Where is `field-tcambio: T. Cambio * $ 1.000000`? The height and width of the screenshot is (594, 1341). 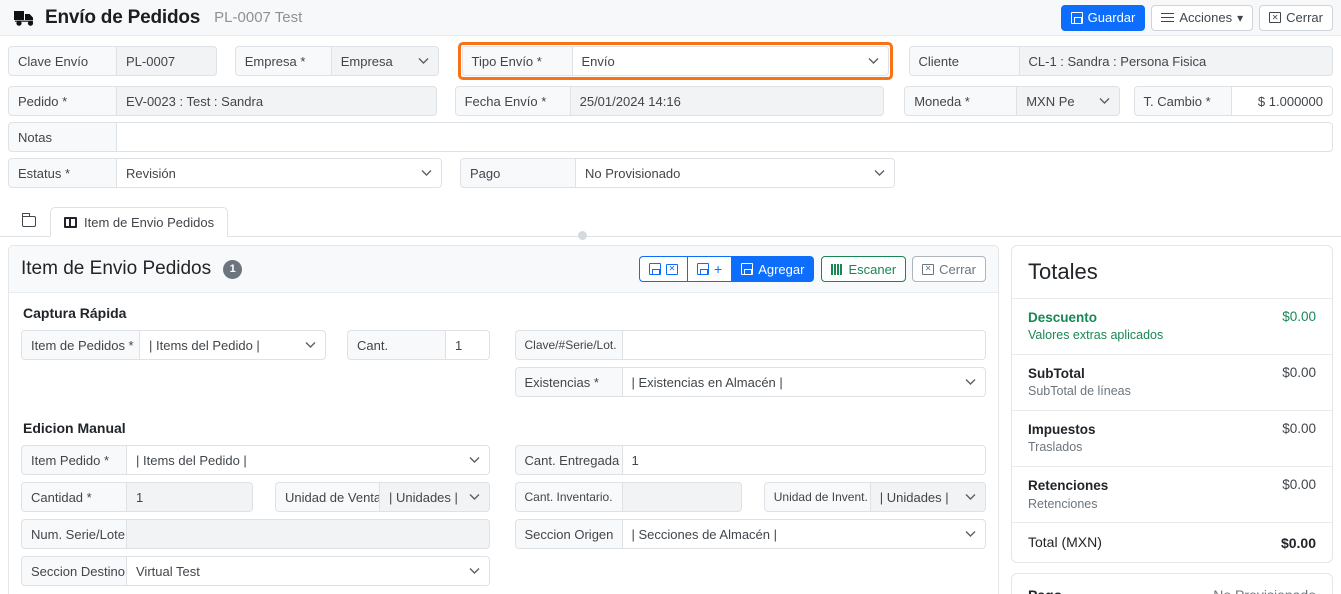
field-tcambio: T. Cambio * $ 1.000000 is located at coordinates (1233, 101).